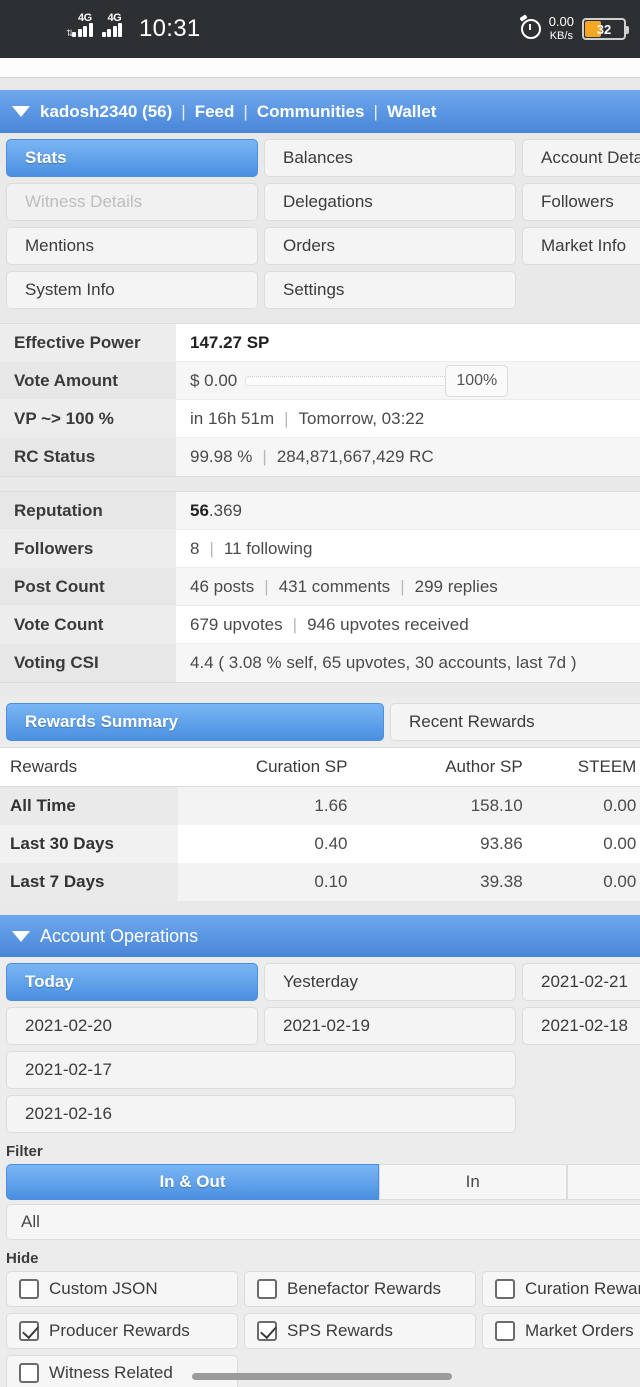 The image size is (640, 1387). Describe the element at coordinates (377, 380) in the screenshot. I see `vote-weight-slider: 100%` at that location.